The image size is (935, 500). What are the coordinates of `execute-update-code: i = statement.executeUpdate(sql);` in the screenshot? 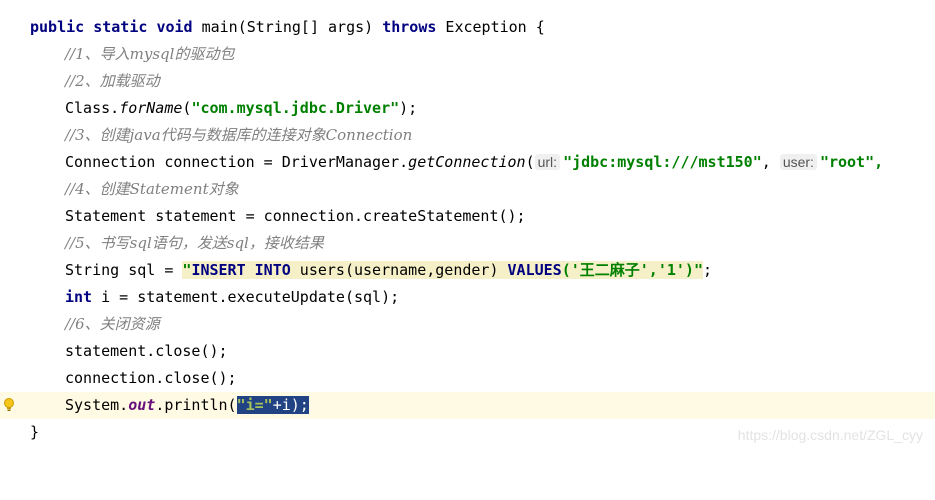 It's located at (246, 297).